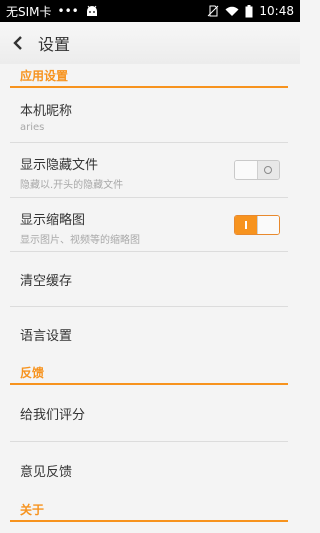 The image size is (320, 533). Describe the element at coordinates (150, 470) in the screenshot. I see `settings-item-feedback: 意见反馈` at that location.